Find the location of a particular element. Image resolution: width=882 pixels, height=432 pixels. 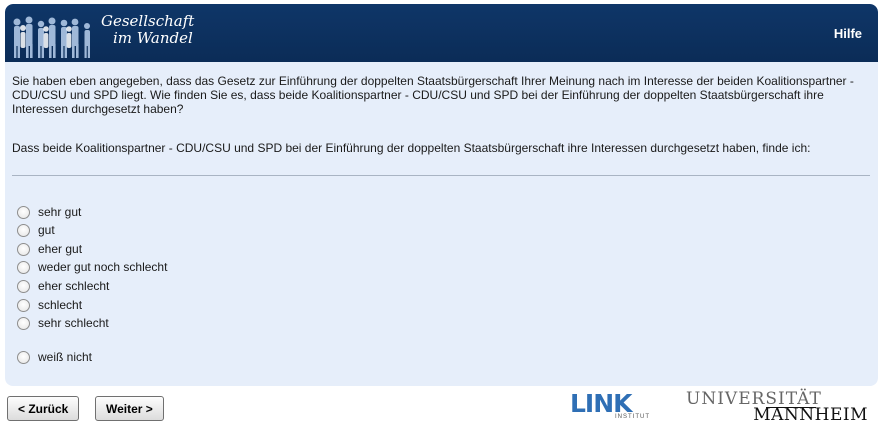

logo-wordmark: Gesellschaft im Wandel is located at coordinates (147, 30).